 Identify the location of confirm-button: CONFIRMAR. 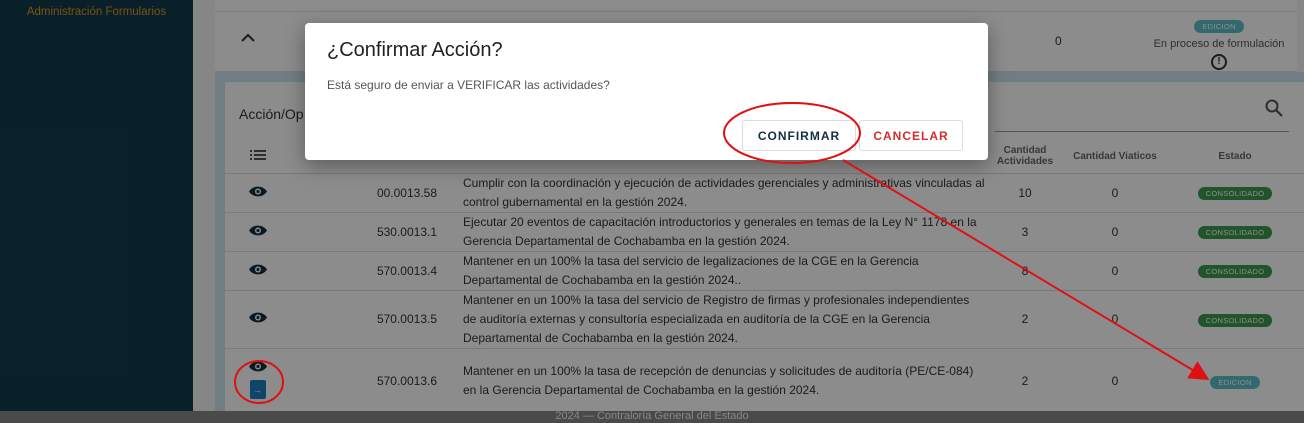
(799, 135).